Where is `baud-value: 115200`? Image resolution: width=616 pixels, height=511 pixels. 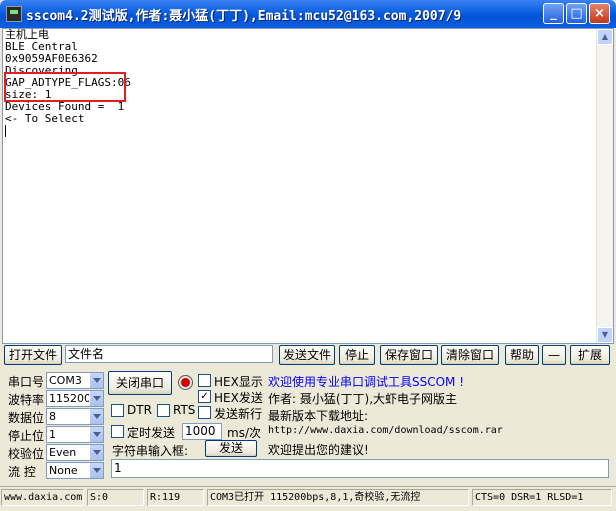
baud-value: 115200 is located at coordinates (70, 398).